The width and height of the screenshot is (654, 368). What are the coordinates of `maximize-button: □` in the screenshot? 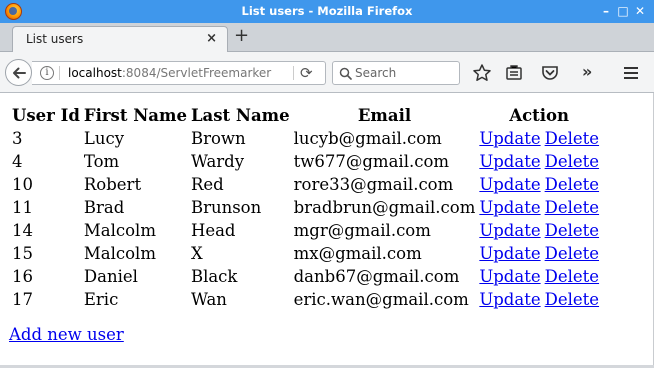 It's located at (623, 11).